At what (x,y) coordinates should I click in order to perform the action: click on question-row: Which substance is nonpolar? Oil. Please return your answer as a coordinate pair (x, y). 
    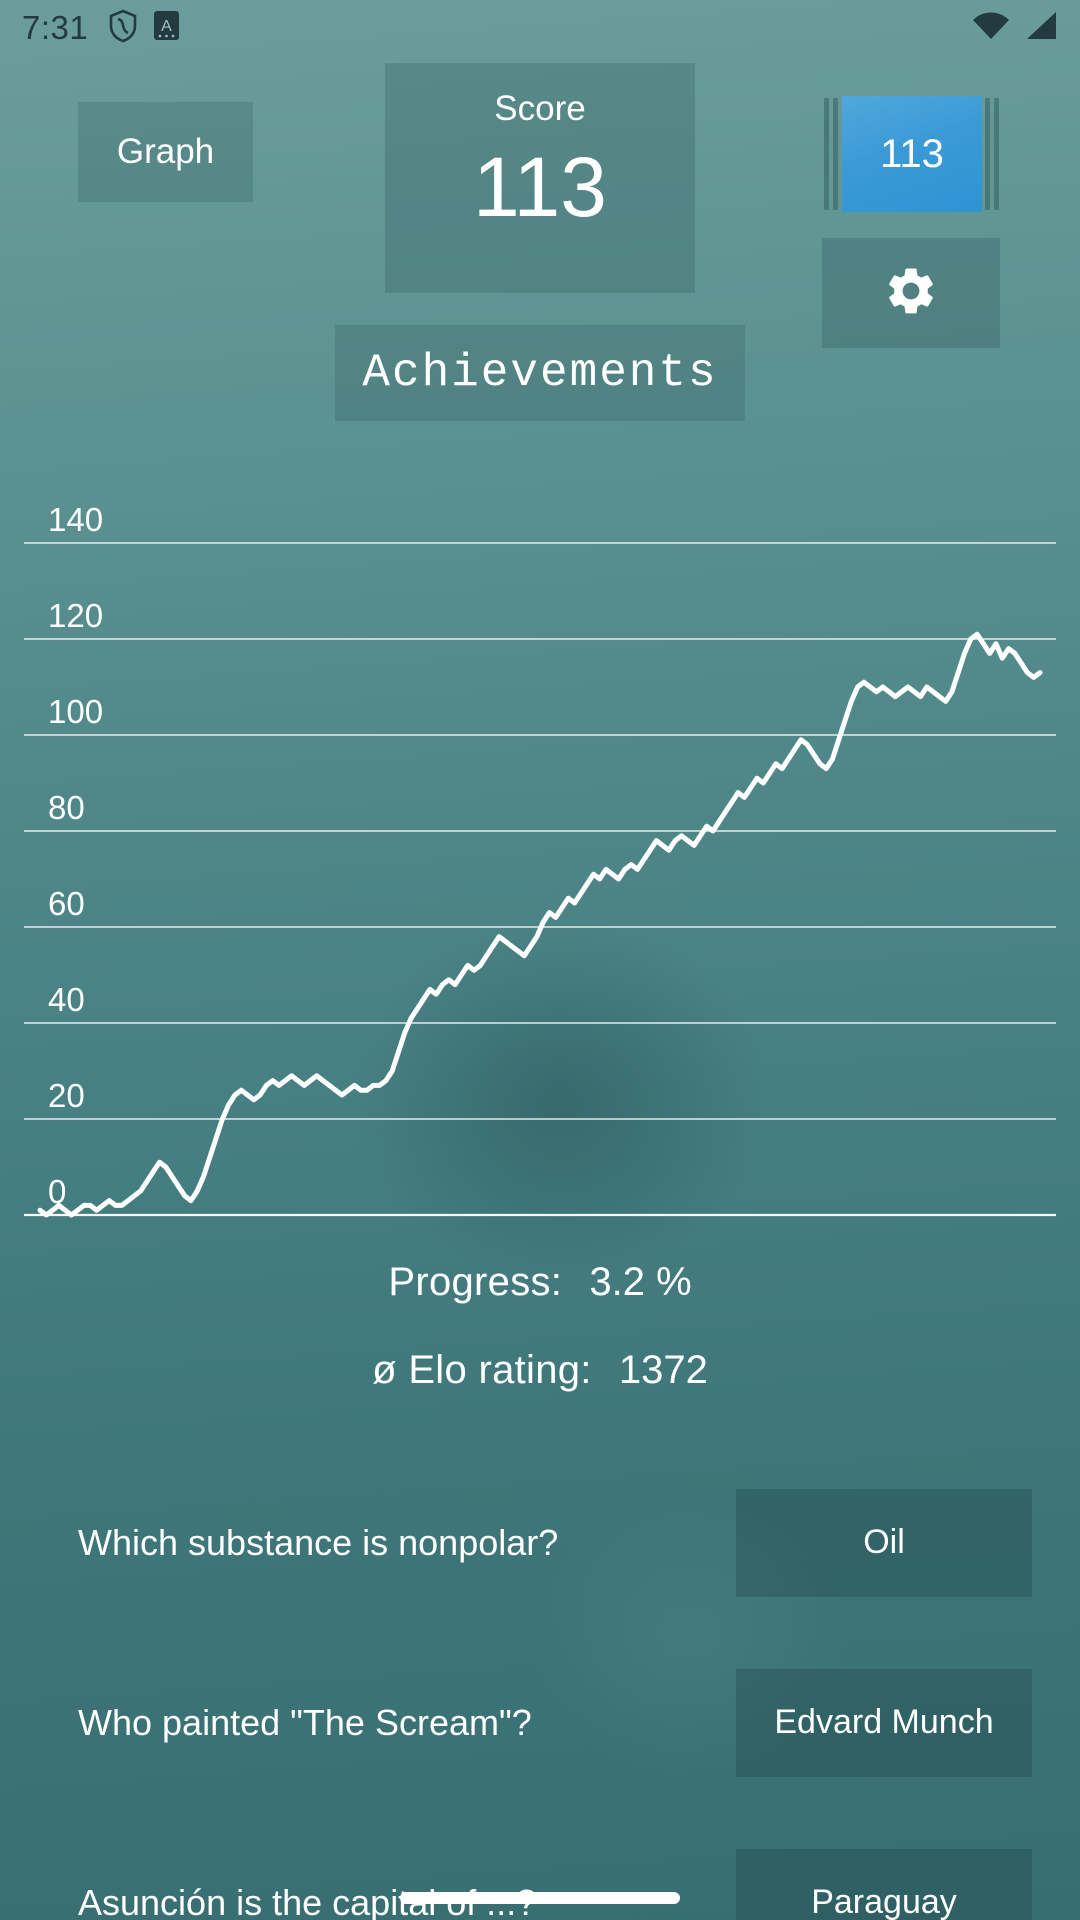
    Looking at the image, I should click on (540, 1542).